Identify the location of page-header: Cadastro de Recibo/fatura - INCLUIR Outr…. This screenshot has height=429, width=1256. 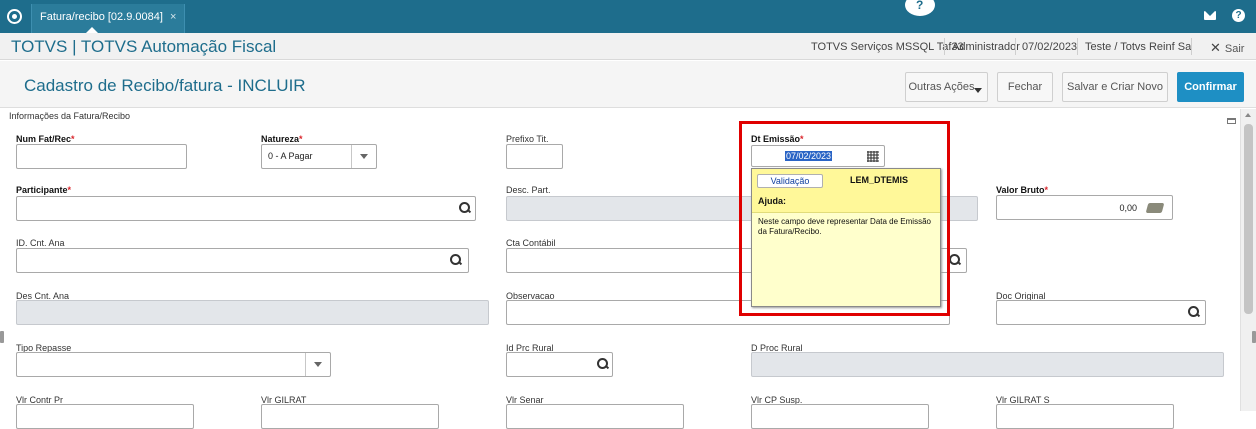
(628, 84).